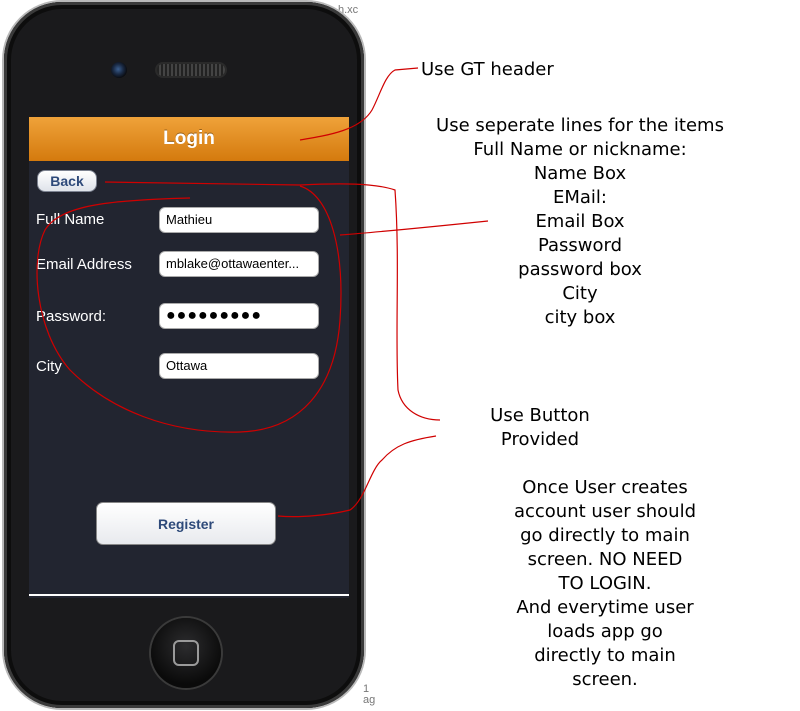 The image size is (800, 711). I want to click on city-field: Ottawa, so click(239, 366).